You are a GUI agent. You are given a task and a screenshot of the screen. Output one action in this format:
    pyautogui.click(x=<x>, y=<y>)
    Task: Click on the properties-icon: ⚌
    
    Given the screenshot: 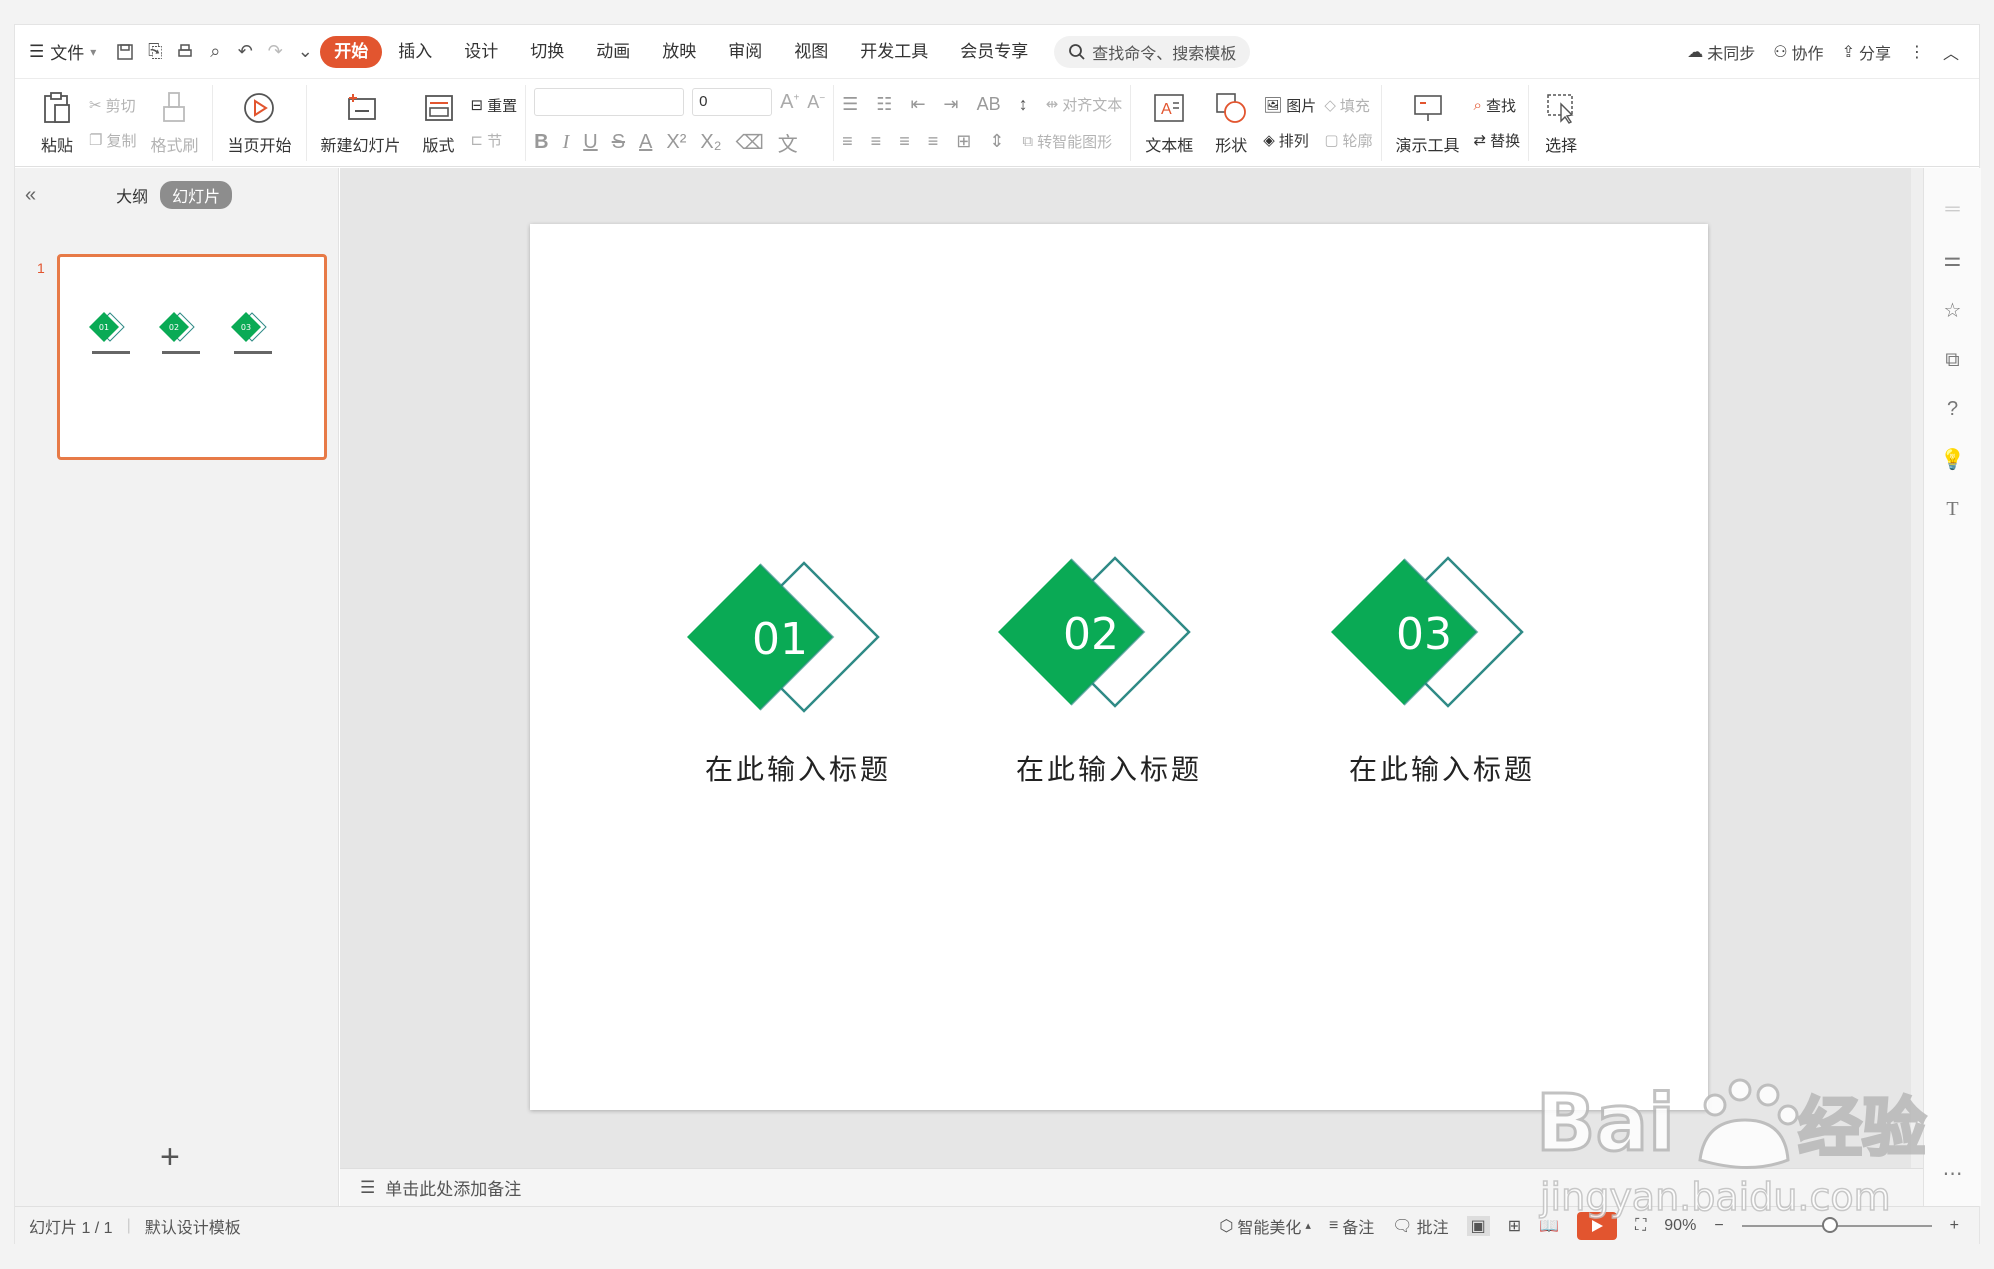 What is the action you would take?
    pyautogui.click(x=1953, y=259)
    